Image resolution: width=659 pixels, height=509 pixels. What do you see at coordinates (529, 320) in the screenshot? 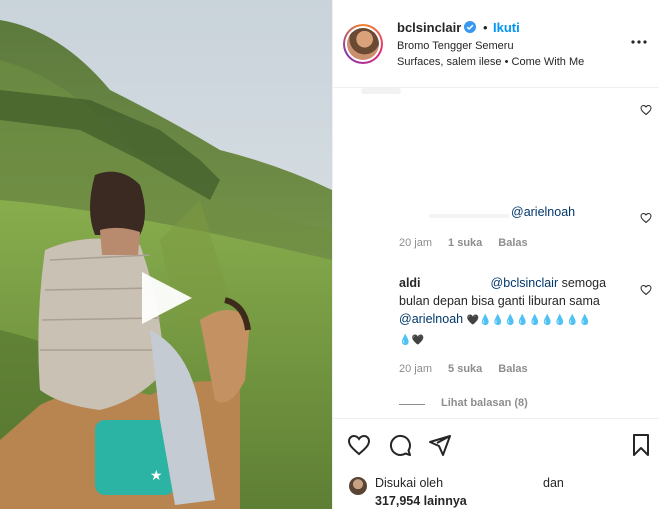
I see `comment-emojis: 🖤💧💧💧💧💧💧💧💧💧` at bounding box center [529, 320].